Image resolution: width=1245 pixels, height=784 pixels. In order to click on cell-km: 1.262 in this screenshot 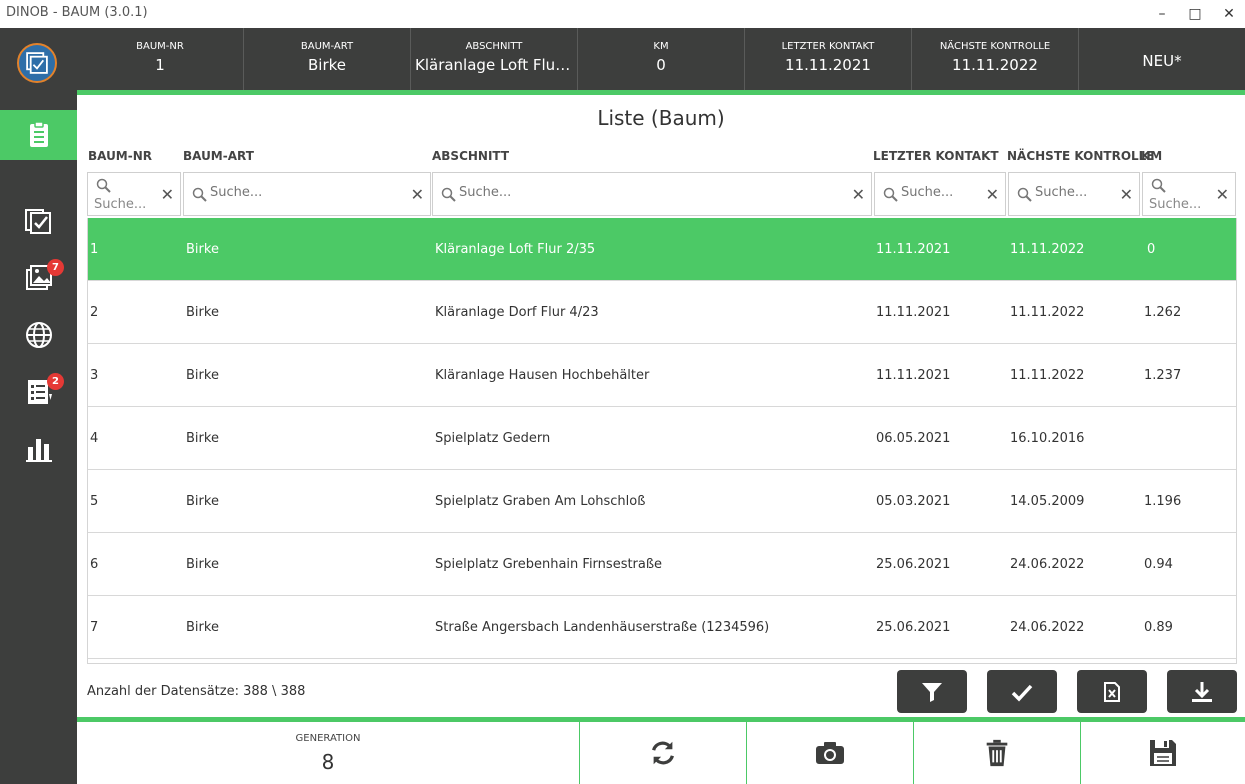, I will do `click(1163, 312)`.